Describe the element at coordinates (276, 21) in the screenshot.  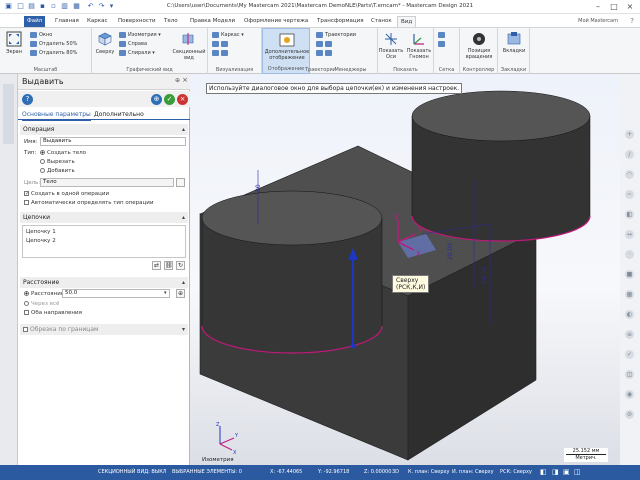
I see `tab-drafting: Оформление чертежа` at that location.